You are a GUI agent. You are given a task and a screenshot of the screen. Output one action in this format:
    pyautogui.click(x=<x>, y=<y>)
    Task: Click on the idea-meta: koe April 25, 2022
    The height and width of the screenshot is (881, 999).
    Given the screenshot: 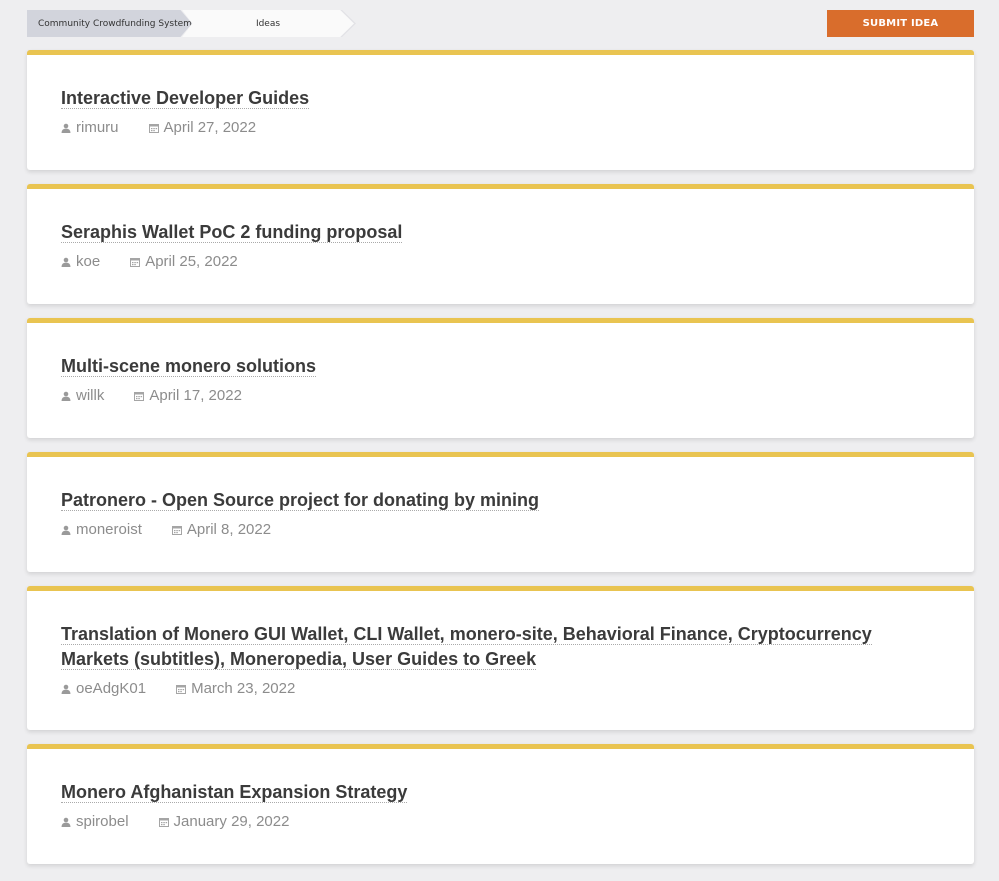 What is the action you would take?
    pyautogui.click(x=500, y=261)
    